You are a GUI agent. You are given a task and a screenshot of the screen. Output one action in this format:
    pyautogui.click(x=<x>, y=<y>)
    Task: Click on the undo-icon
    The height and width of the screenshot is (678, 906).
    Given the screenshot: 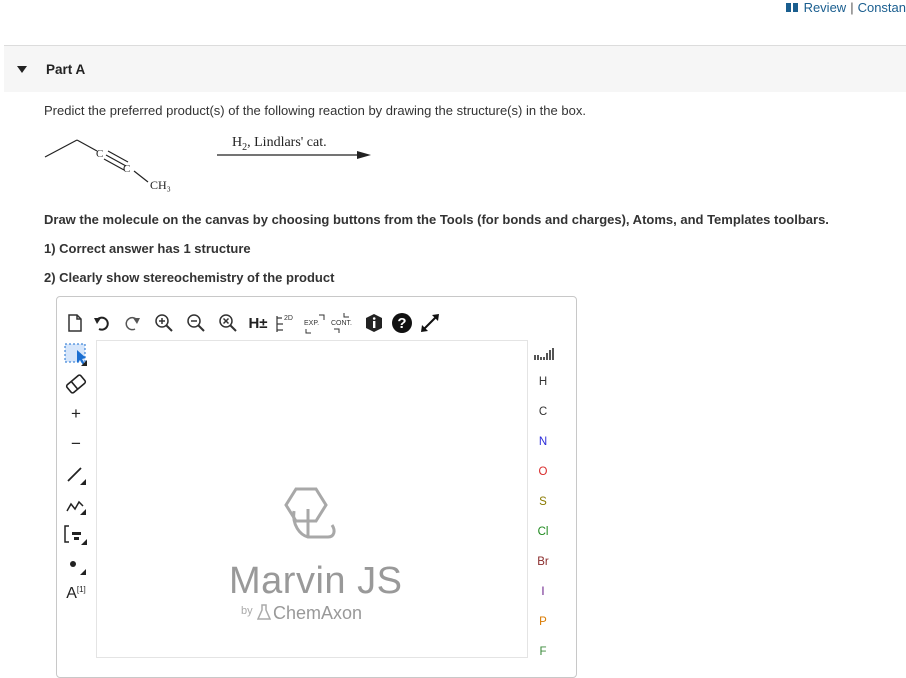 What is the action you would take?
    pyautogui.click(x=102, y=323)
    